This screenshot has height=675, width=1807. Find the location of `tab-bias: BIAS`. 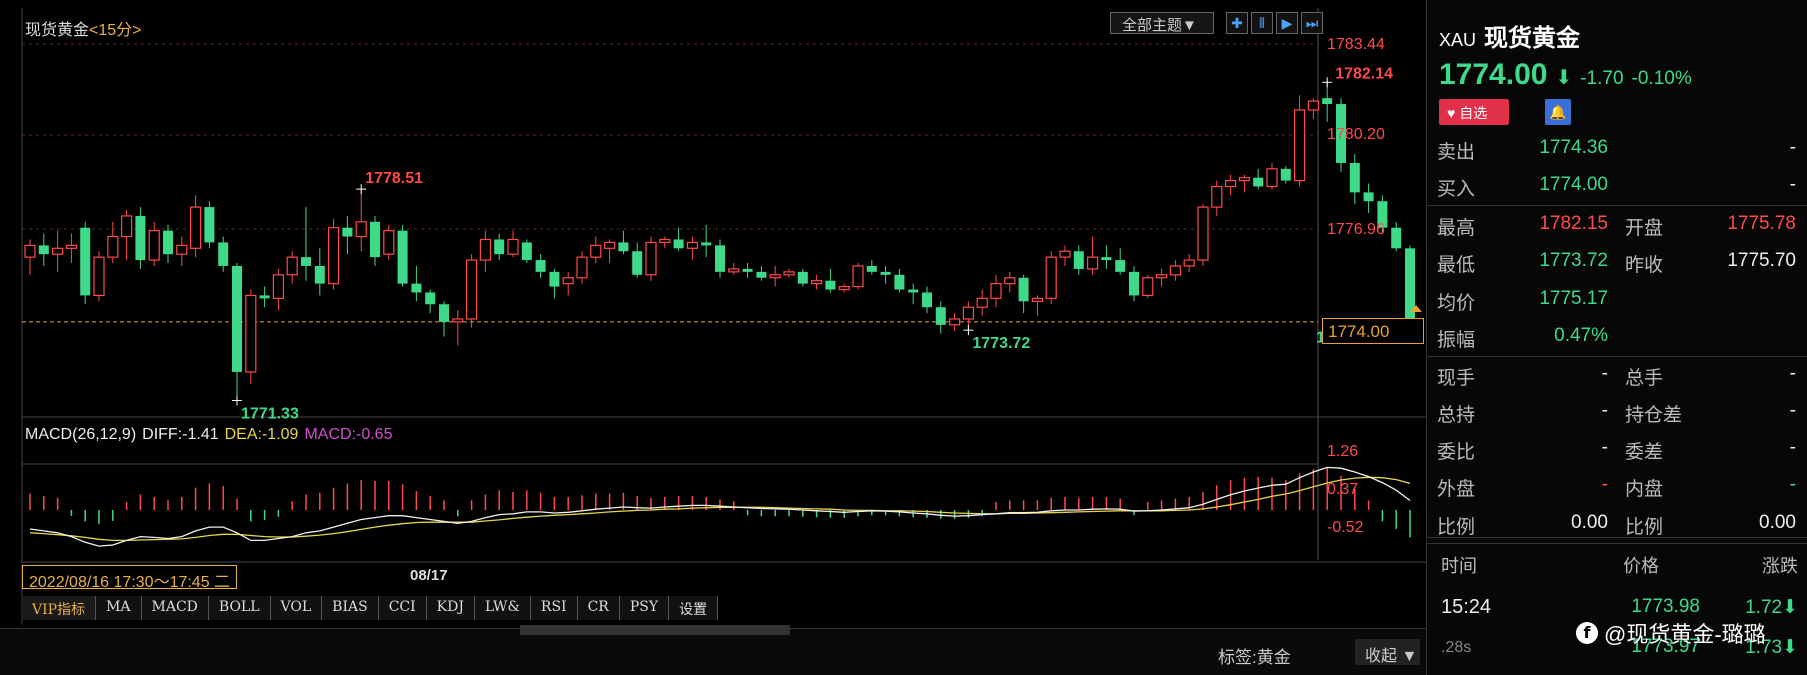

tab-bias: BIAS is located at coordinates (350, 608).